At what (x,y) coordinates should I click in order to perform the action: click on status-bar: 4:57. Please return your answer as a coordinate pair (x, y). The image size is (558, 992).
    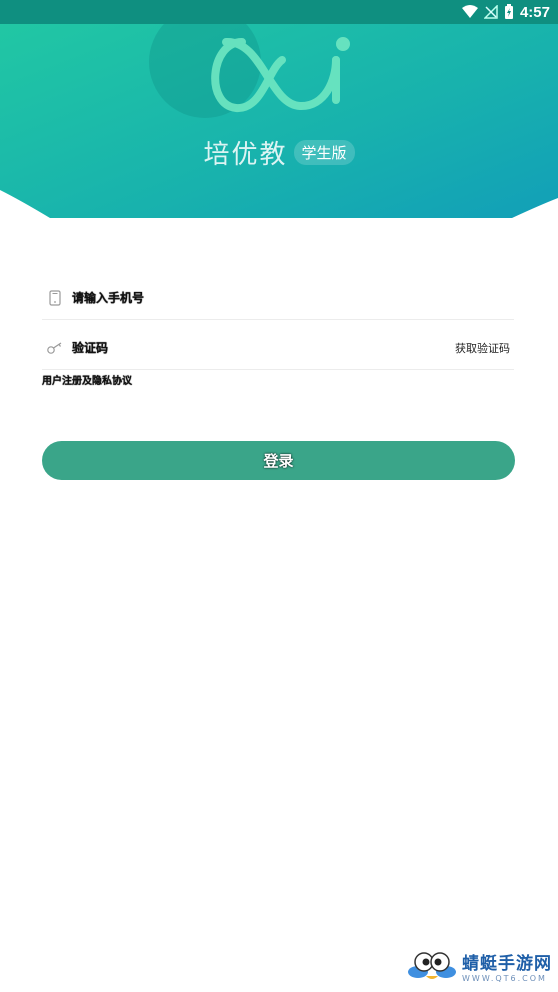
    Looking at the image, I should click on (279, 12).